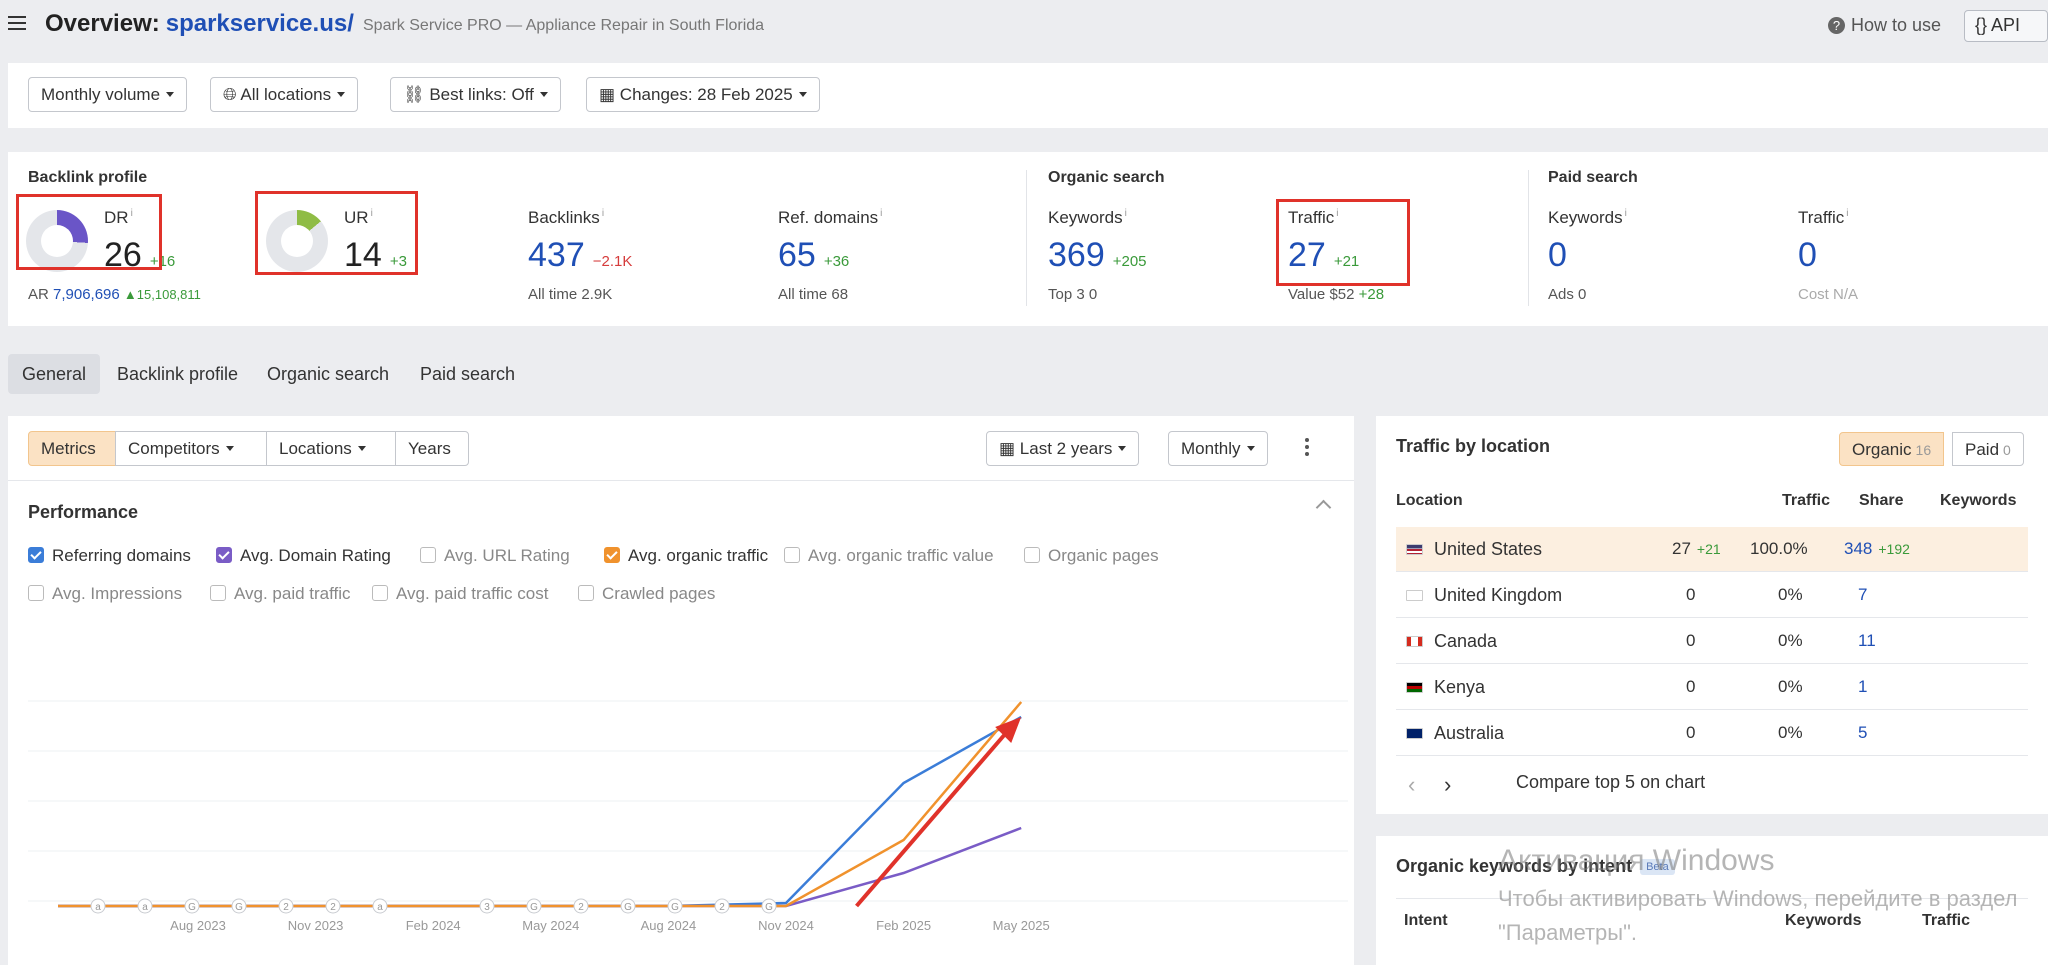 This screenshot has height=965, width=2048. Describe the element at coordinates (198, 925) in the screenshot. I see `x-tick-label: Aug 2023` at that location.